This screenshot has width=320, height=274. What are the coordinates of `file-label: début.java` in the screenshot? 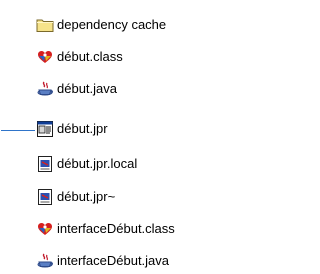 It's located at (87, 88).